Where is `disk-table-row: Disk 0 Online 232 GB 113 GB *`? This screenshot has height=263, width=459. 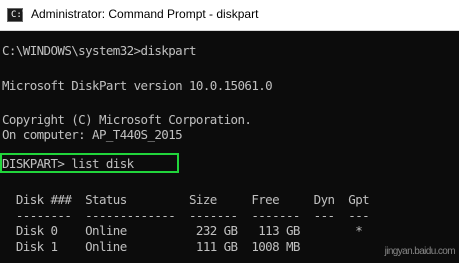 disk-table-row: Disk 0 Online 232 GB 113 GB * is located at coordinates (182, 230).